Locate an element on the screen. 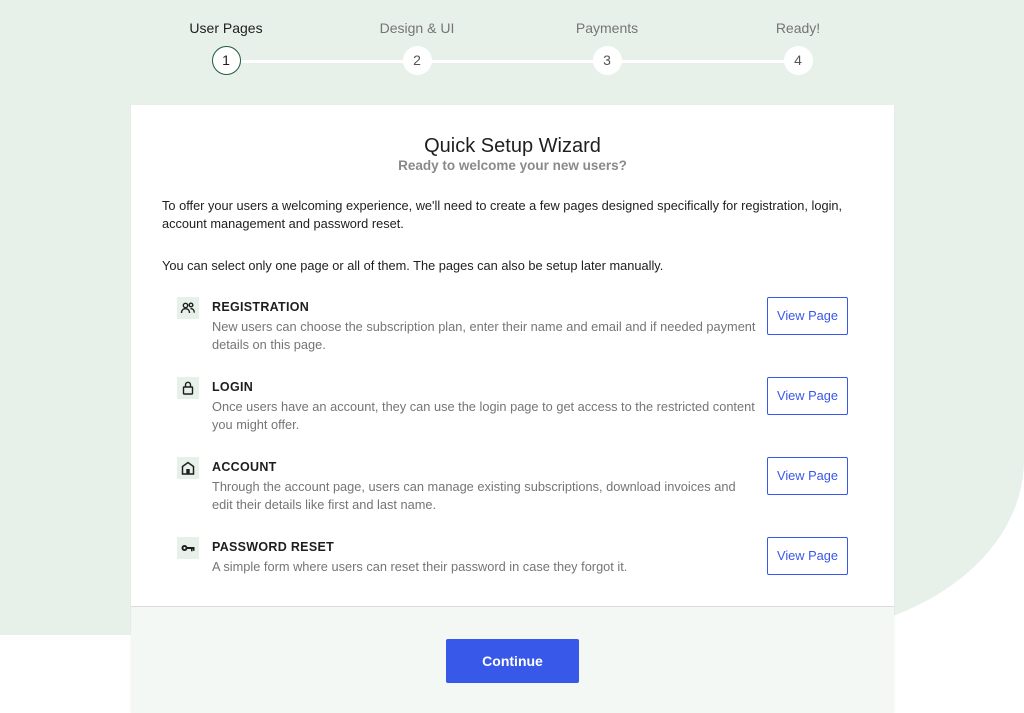  step-number: 4 is located at coordinates (798, 60).